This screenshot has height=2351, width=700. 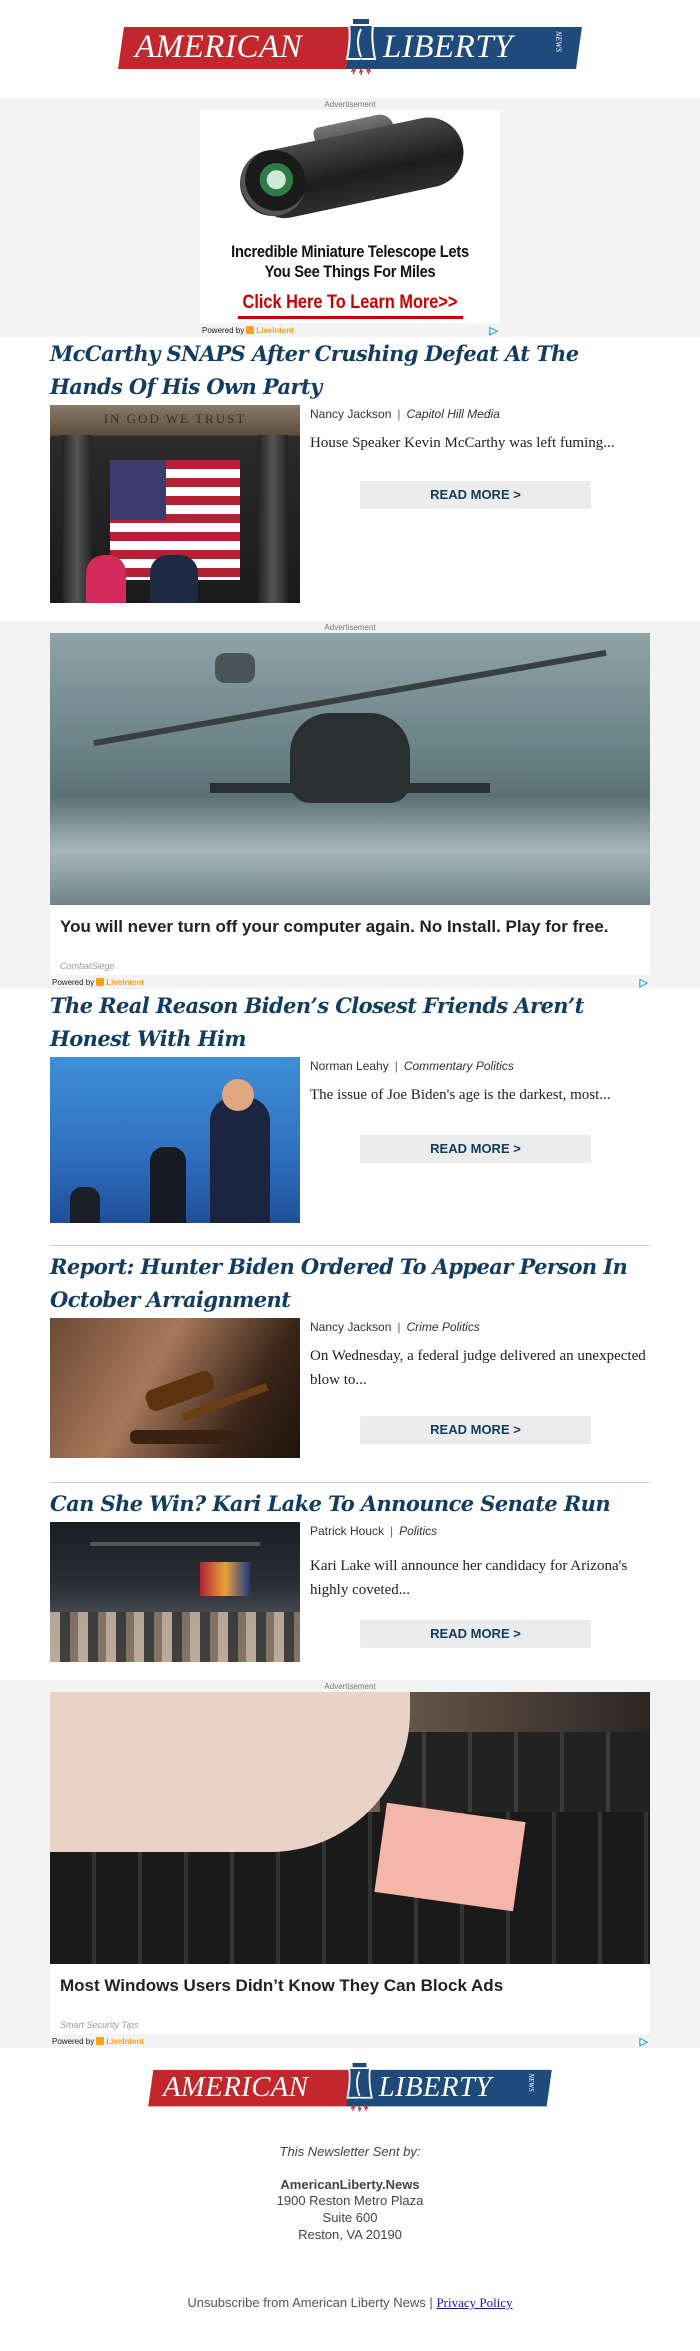 I want to click on category: Politics, so click(x=418, y=1531).